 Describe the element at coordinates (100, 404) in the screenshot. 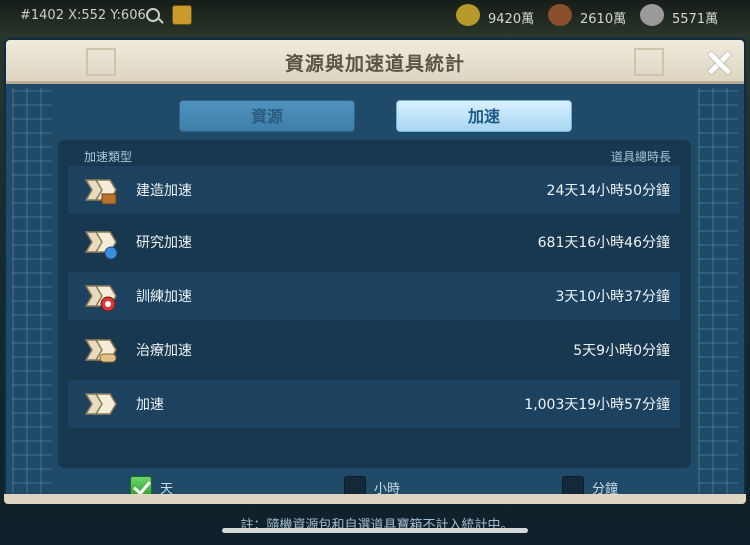

I see `universal-speedup-icon` at that location.